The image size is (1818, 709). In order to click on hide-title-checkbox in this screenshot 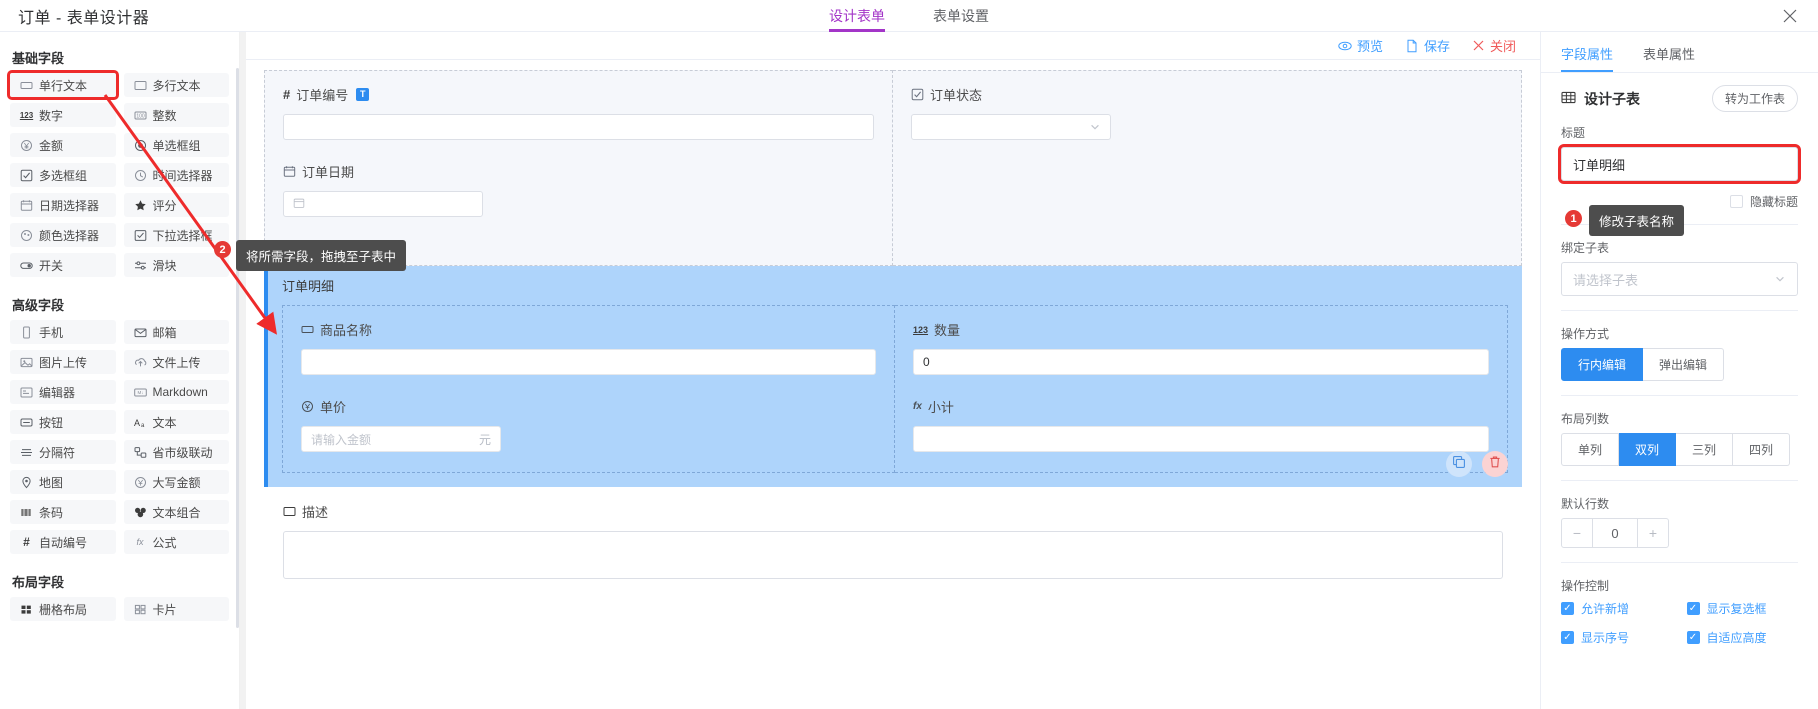, I will do `click(1736, 201)`.